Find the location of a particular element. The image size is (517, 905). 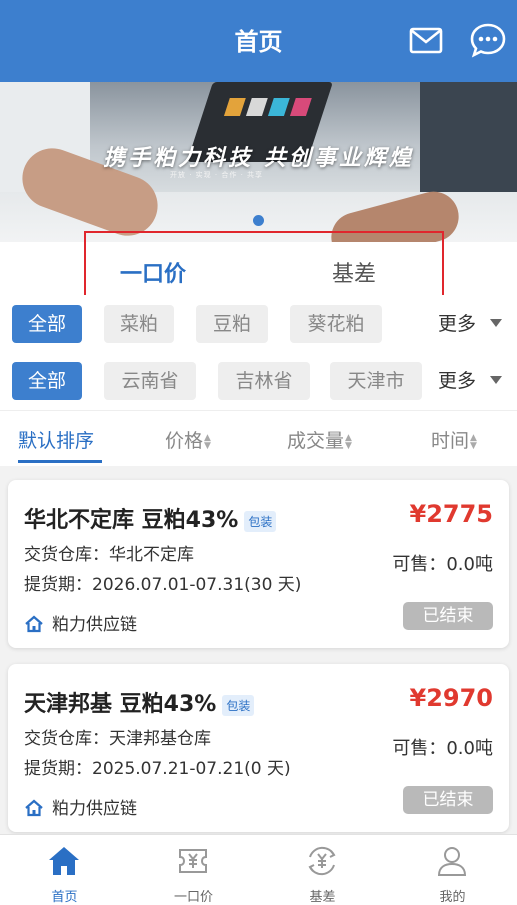

listing-title: 天津邦基 豆粕43% 包装 is located at coordinates (139, 702).